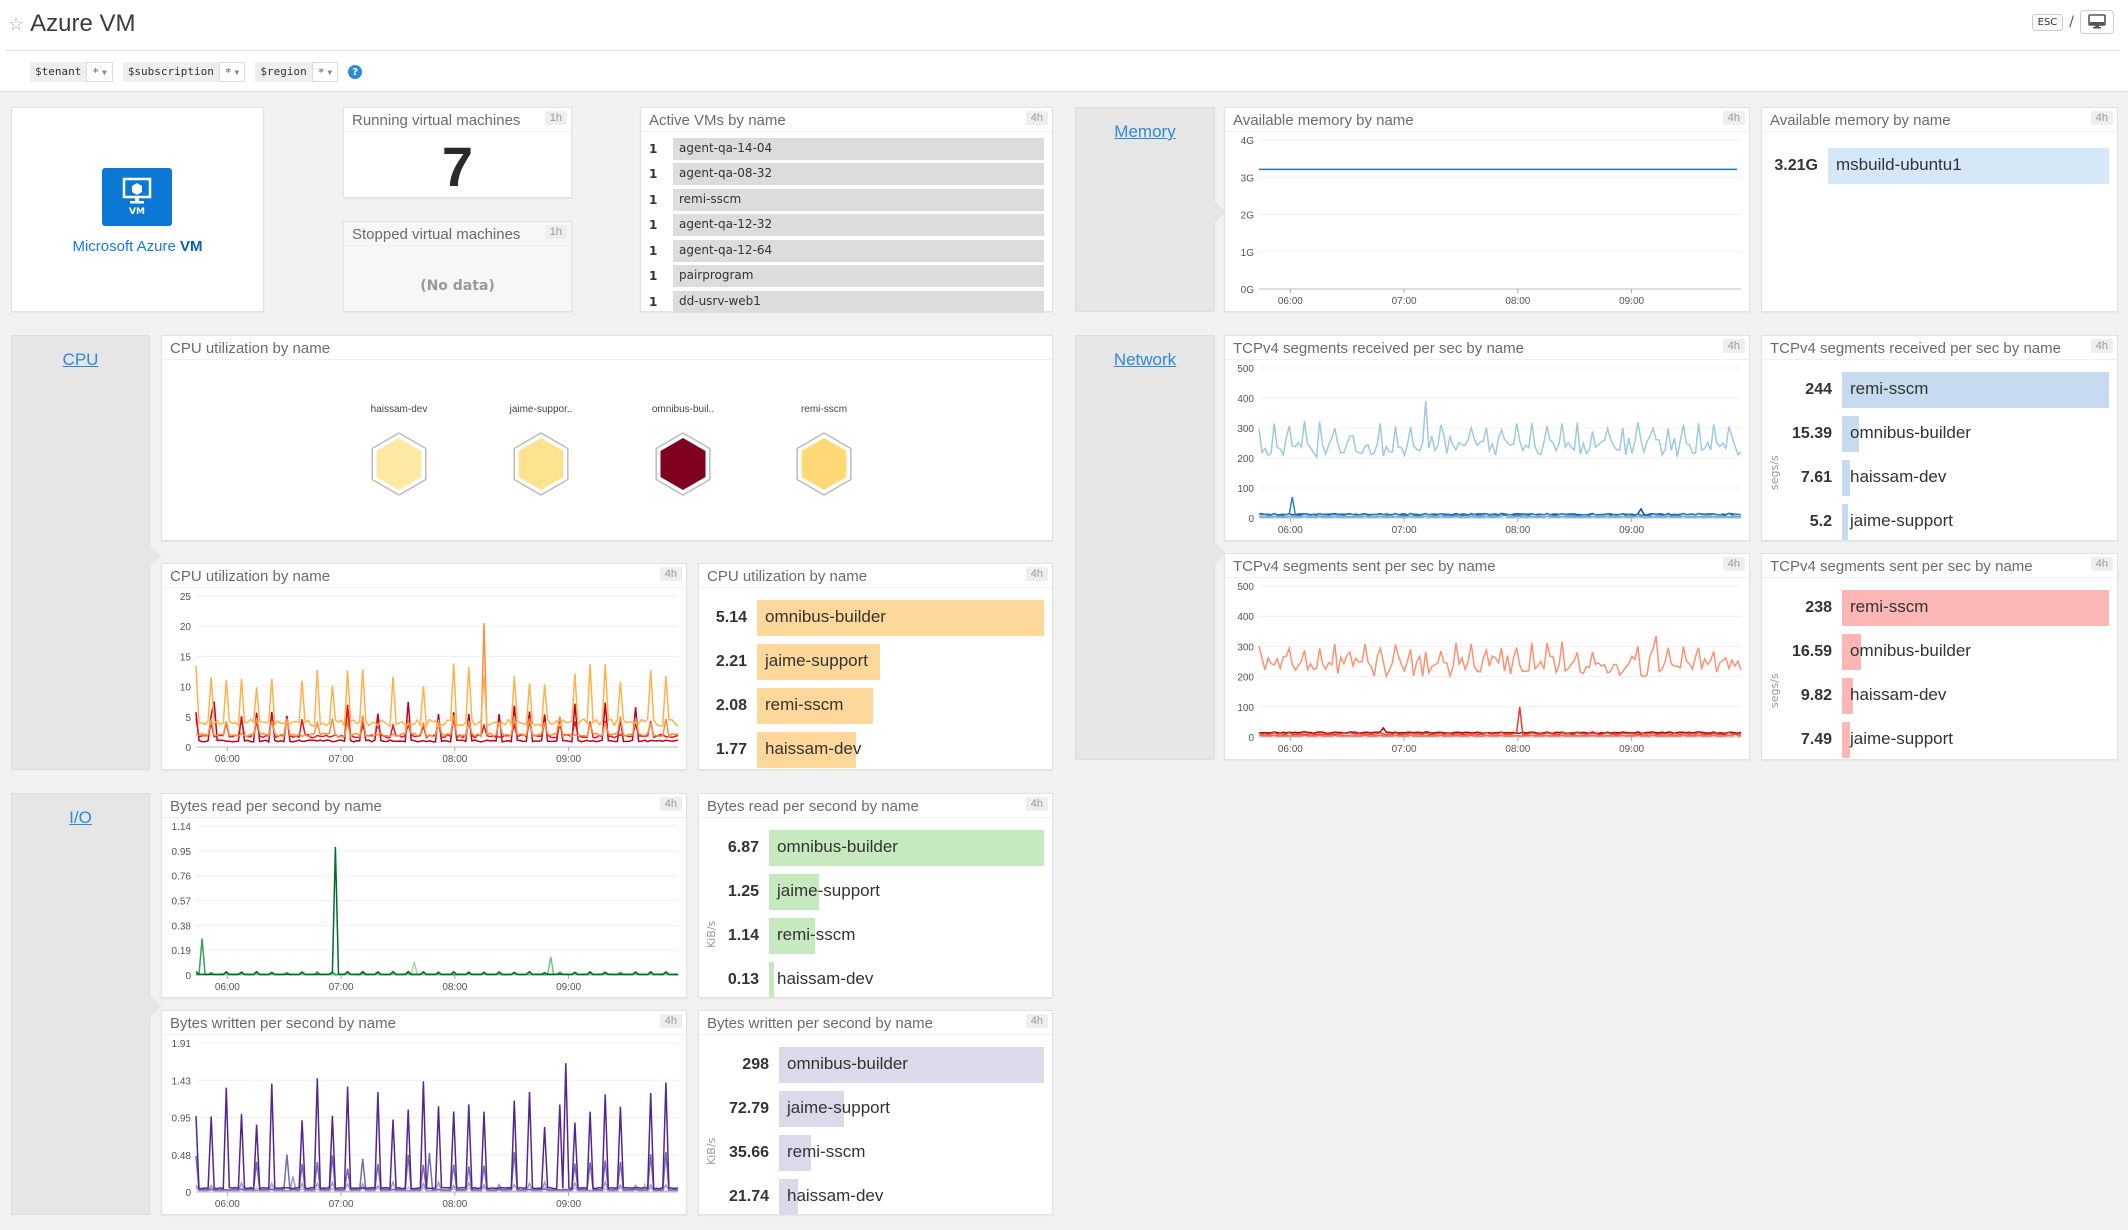 The image size is (2128, 1230). I want to click on y-tick-label: 15, so click(186, 657).